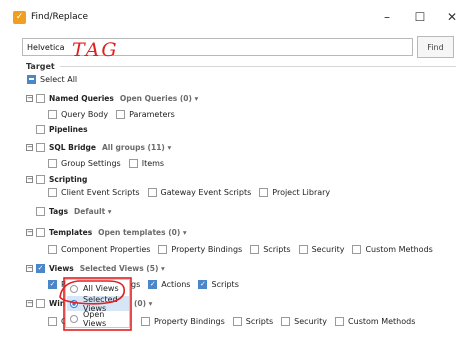  I want to click on security-label: Security, so click(328, 249).